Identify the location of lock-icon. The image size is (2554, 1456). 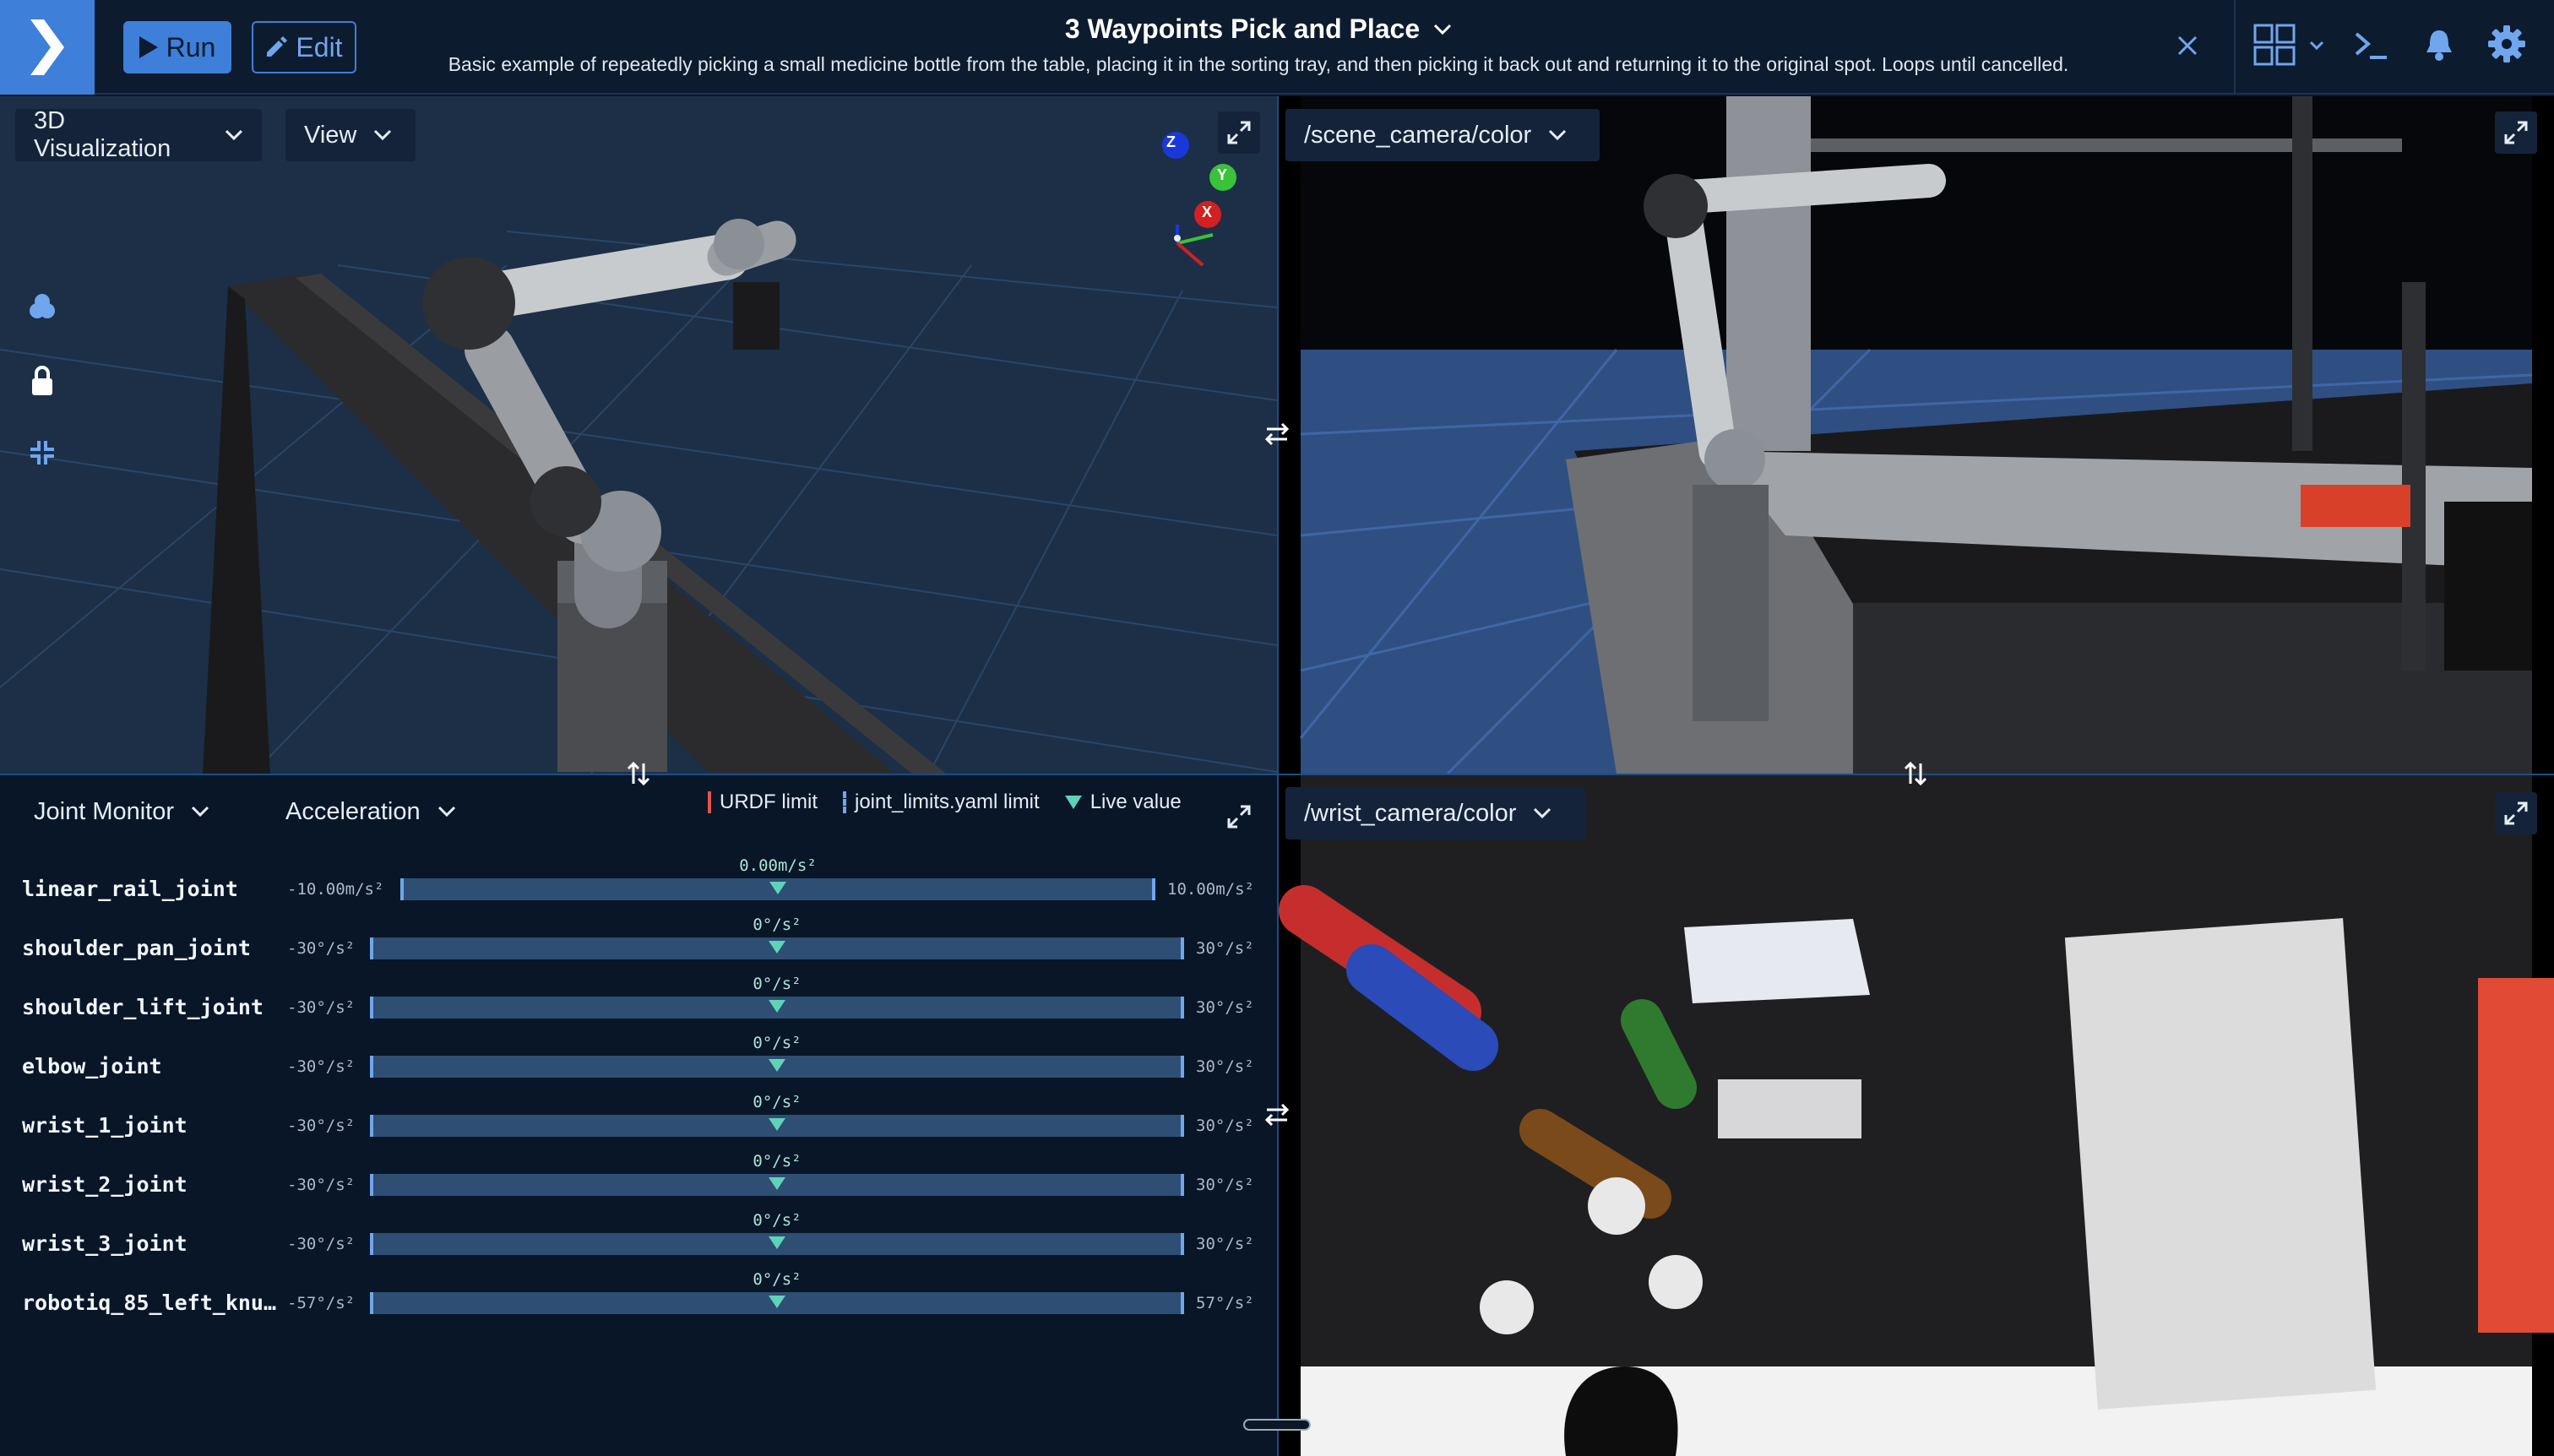
(42, 380).